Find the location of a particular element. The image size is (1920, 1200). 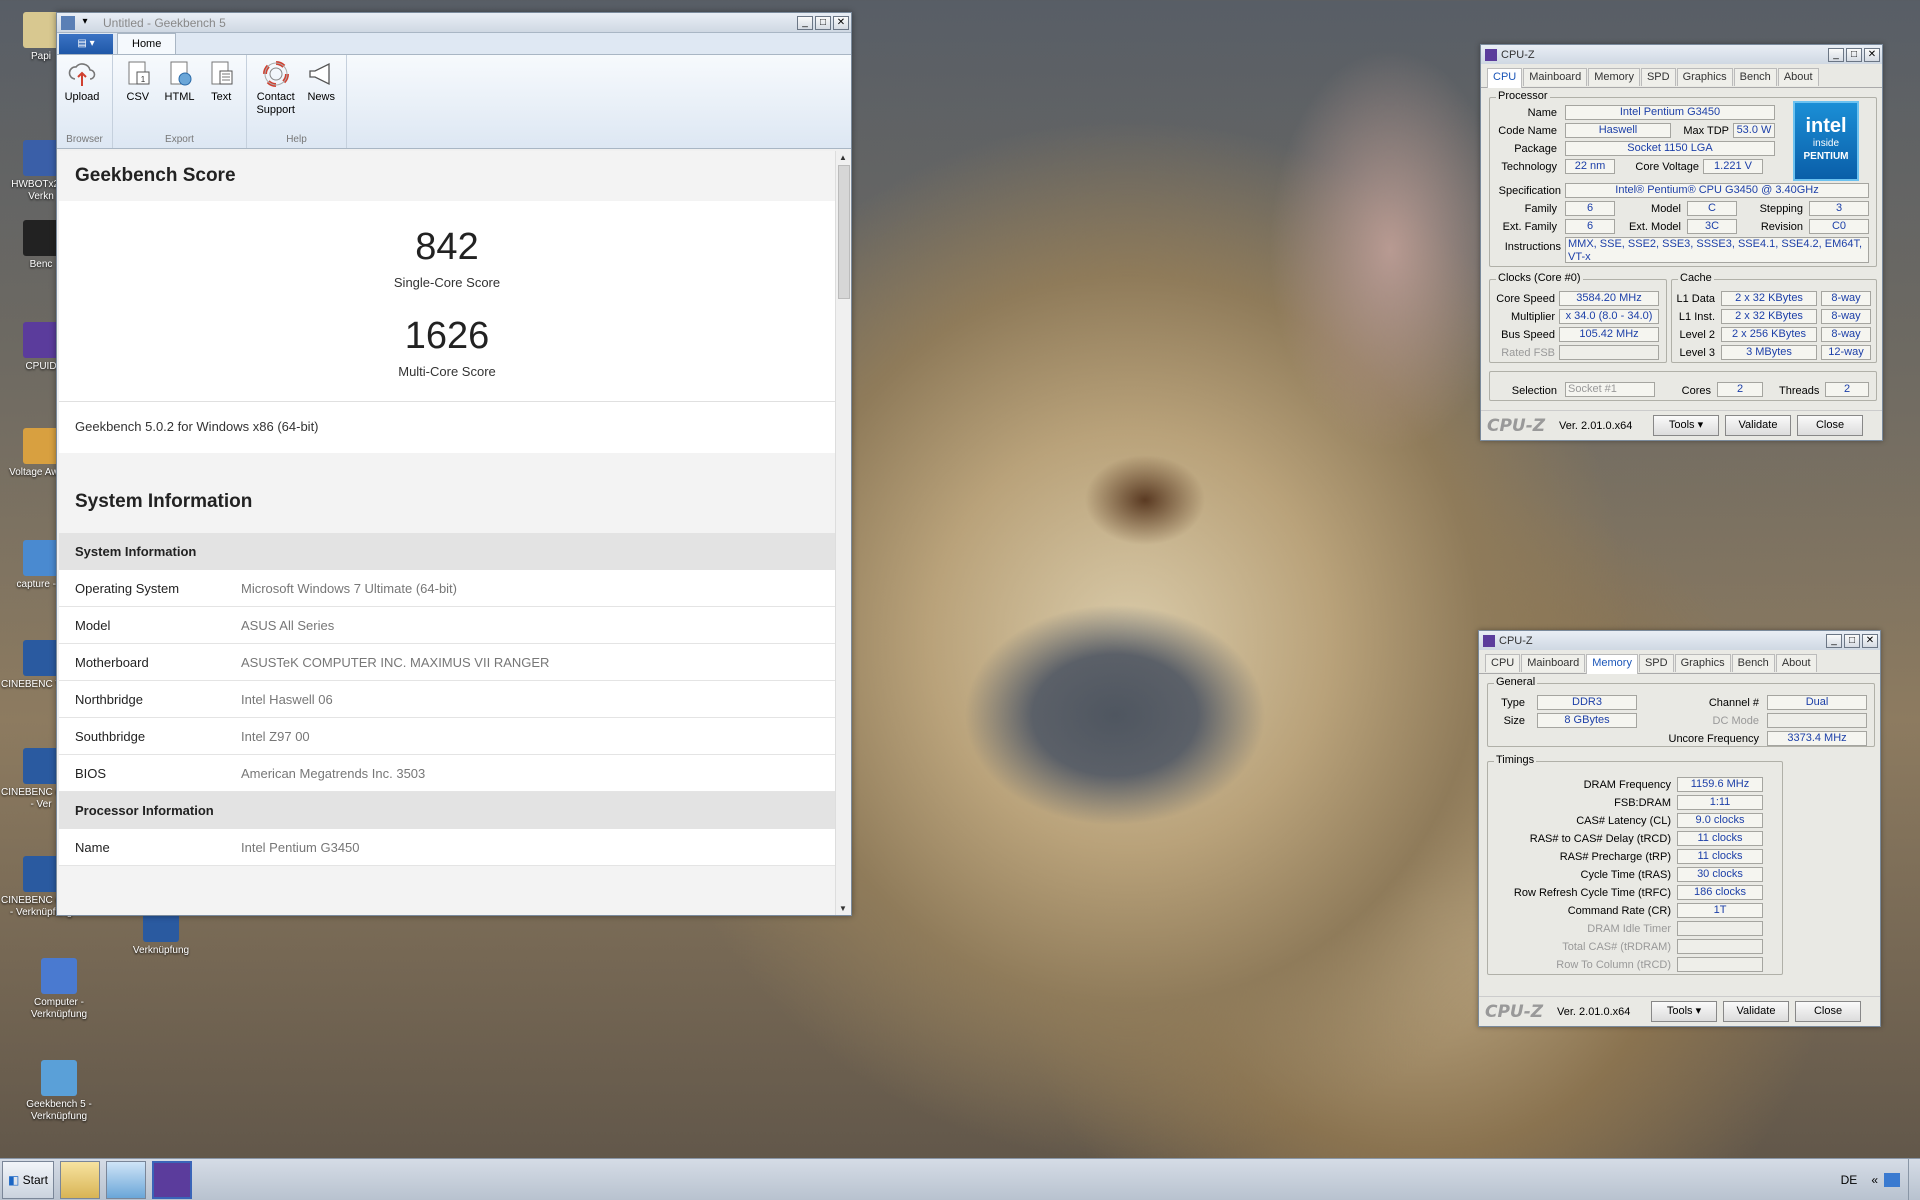

ext-model-value: 3C is located at coordinates (1712, 226).